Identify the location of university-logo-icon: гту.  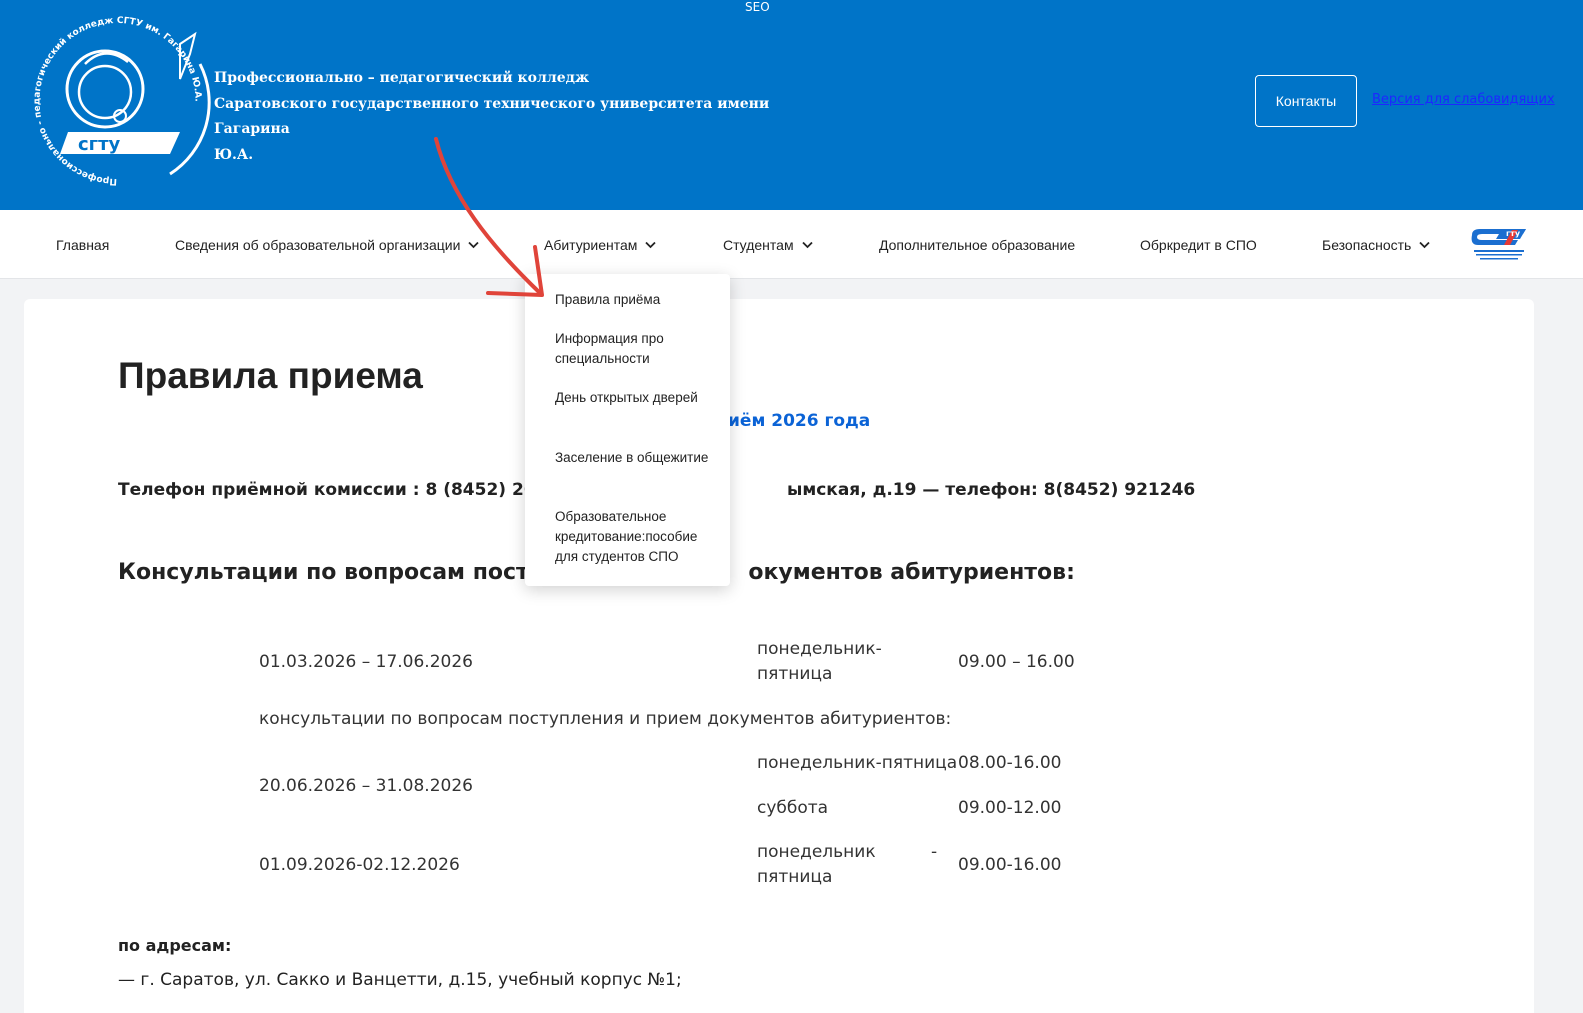
(1499, 244).